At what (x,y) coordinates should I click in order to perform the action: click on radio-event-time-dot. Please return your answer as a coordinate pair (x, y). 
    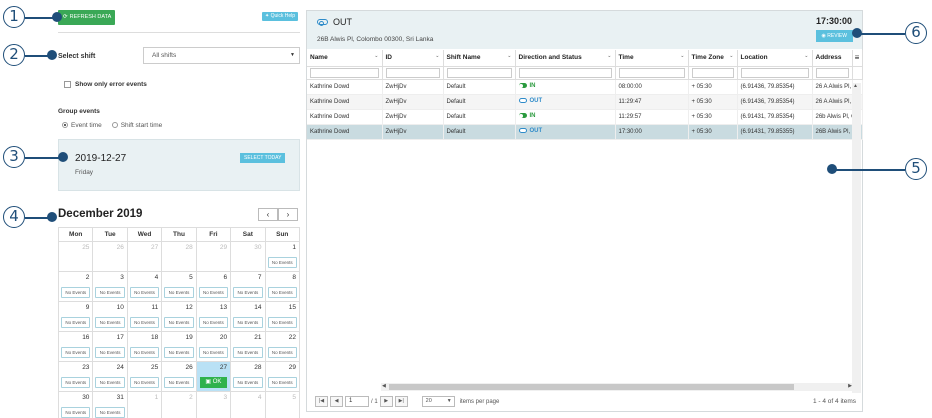
    Looking at the image, I should click on (65, 125).